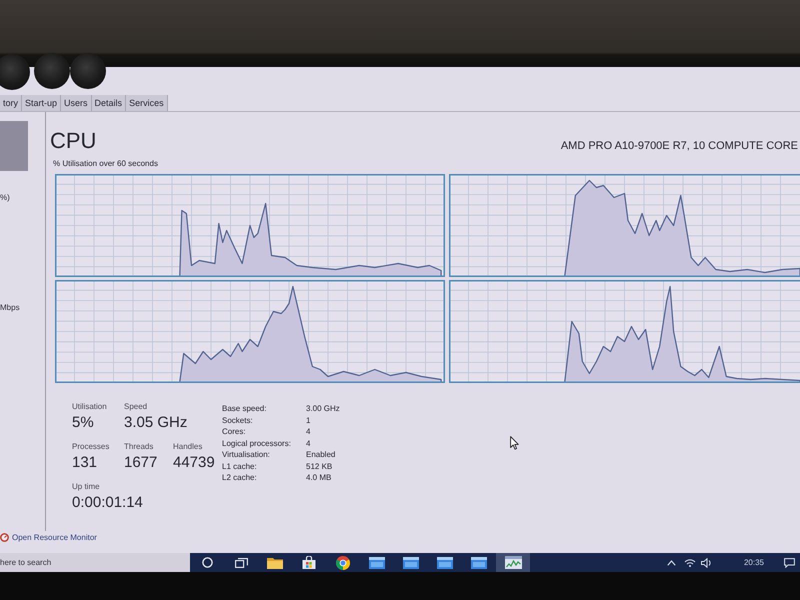  What do you see at coordinates (706, 563) in the screenshot?
I see `speaker-icon` at bounding box center [706, 563].